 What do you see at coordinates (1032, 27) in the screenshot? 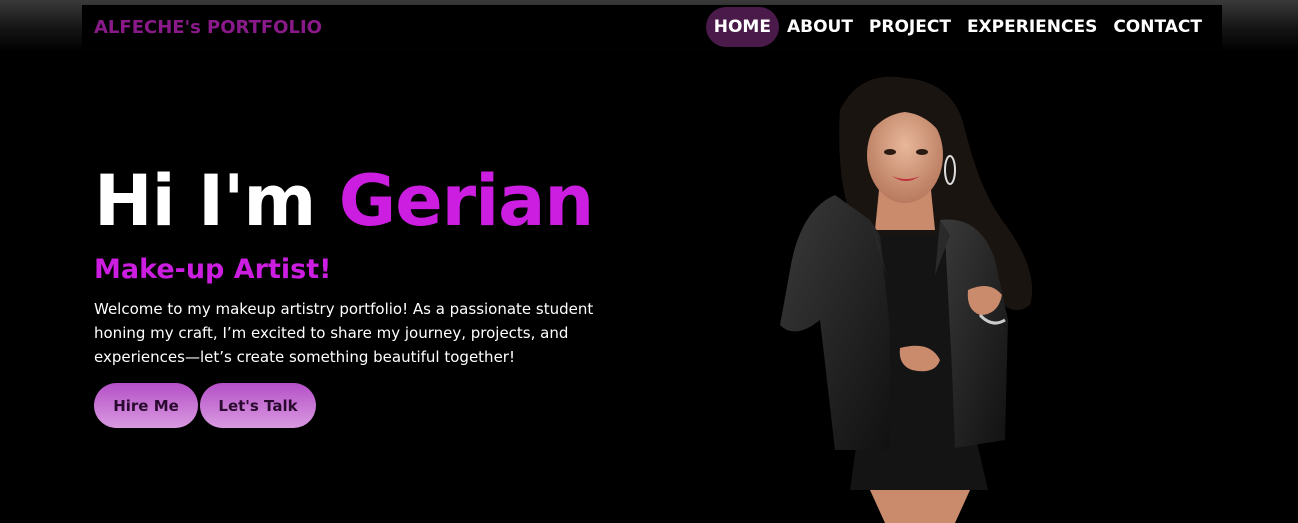
I see `nav-experiences: EXPERIENCES` at bounding box center [1032, 27].